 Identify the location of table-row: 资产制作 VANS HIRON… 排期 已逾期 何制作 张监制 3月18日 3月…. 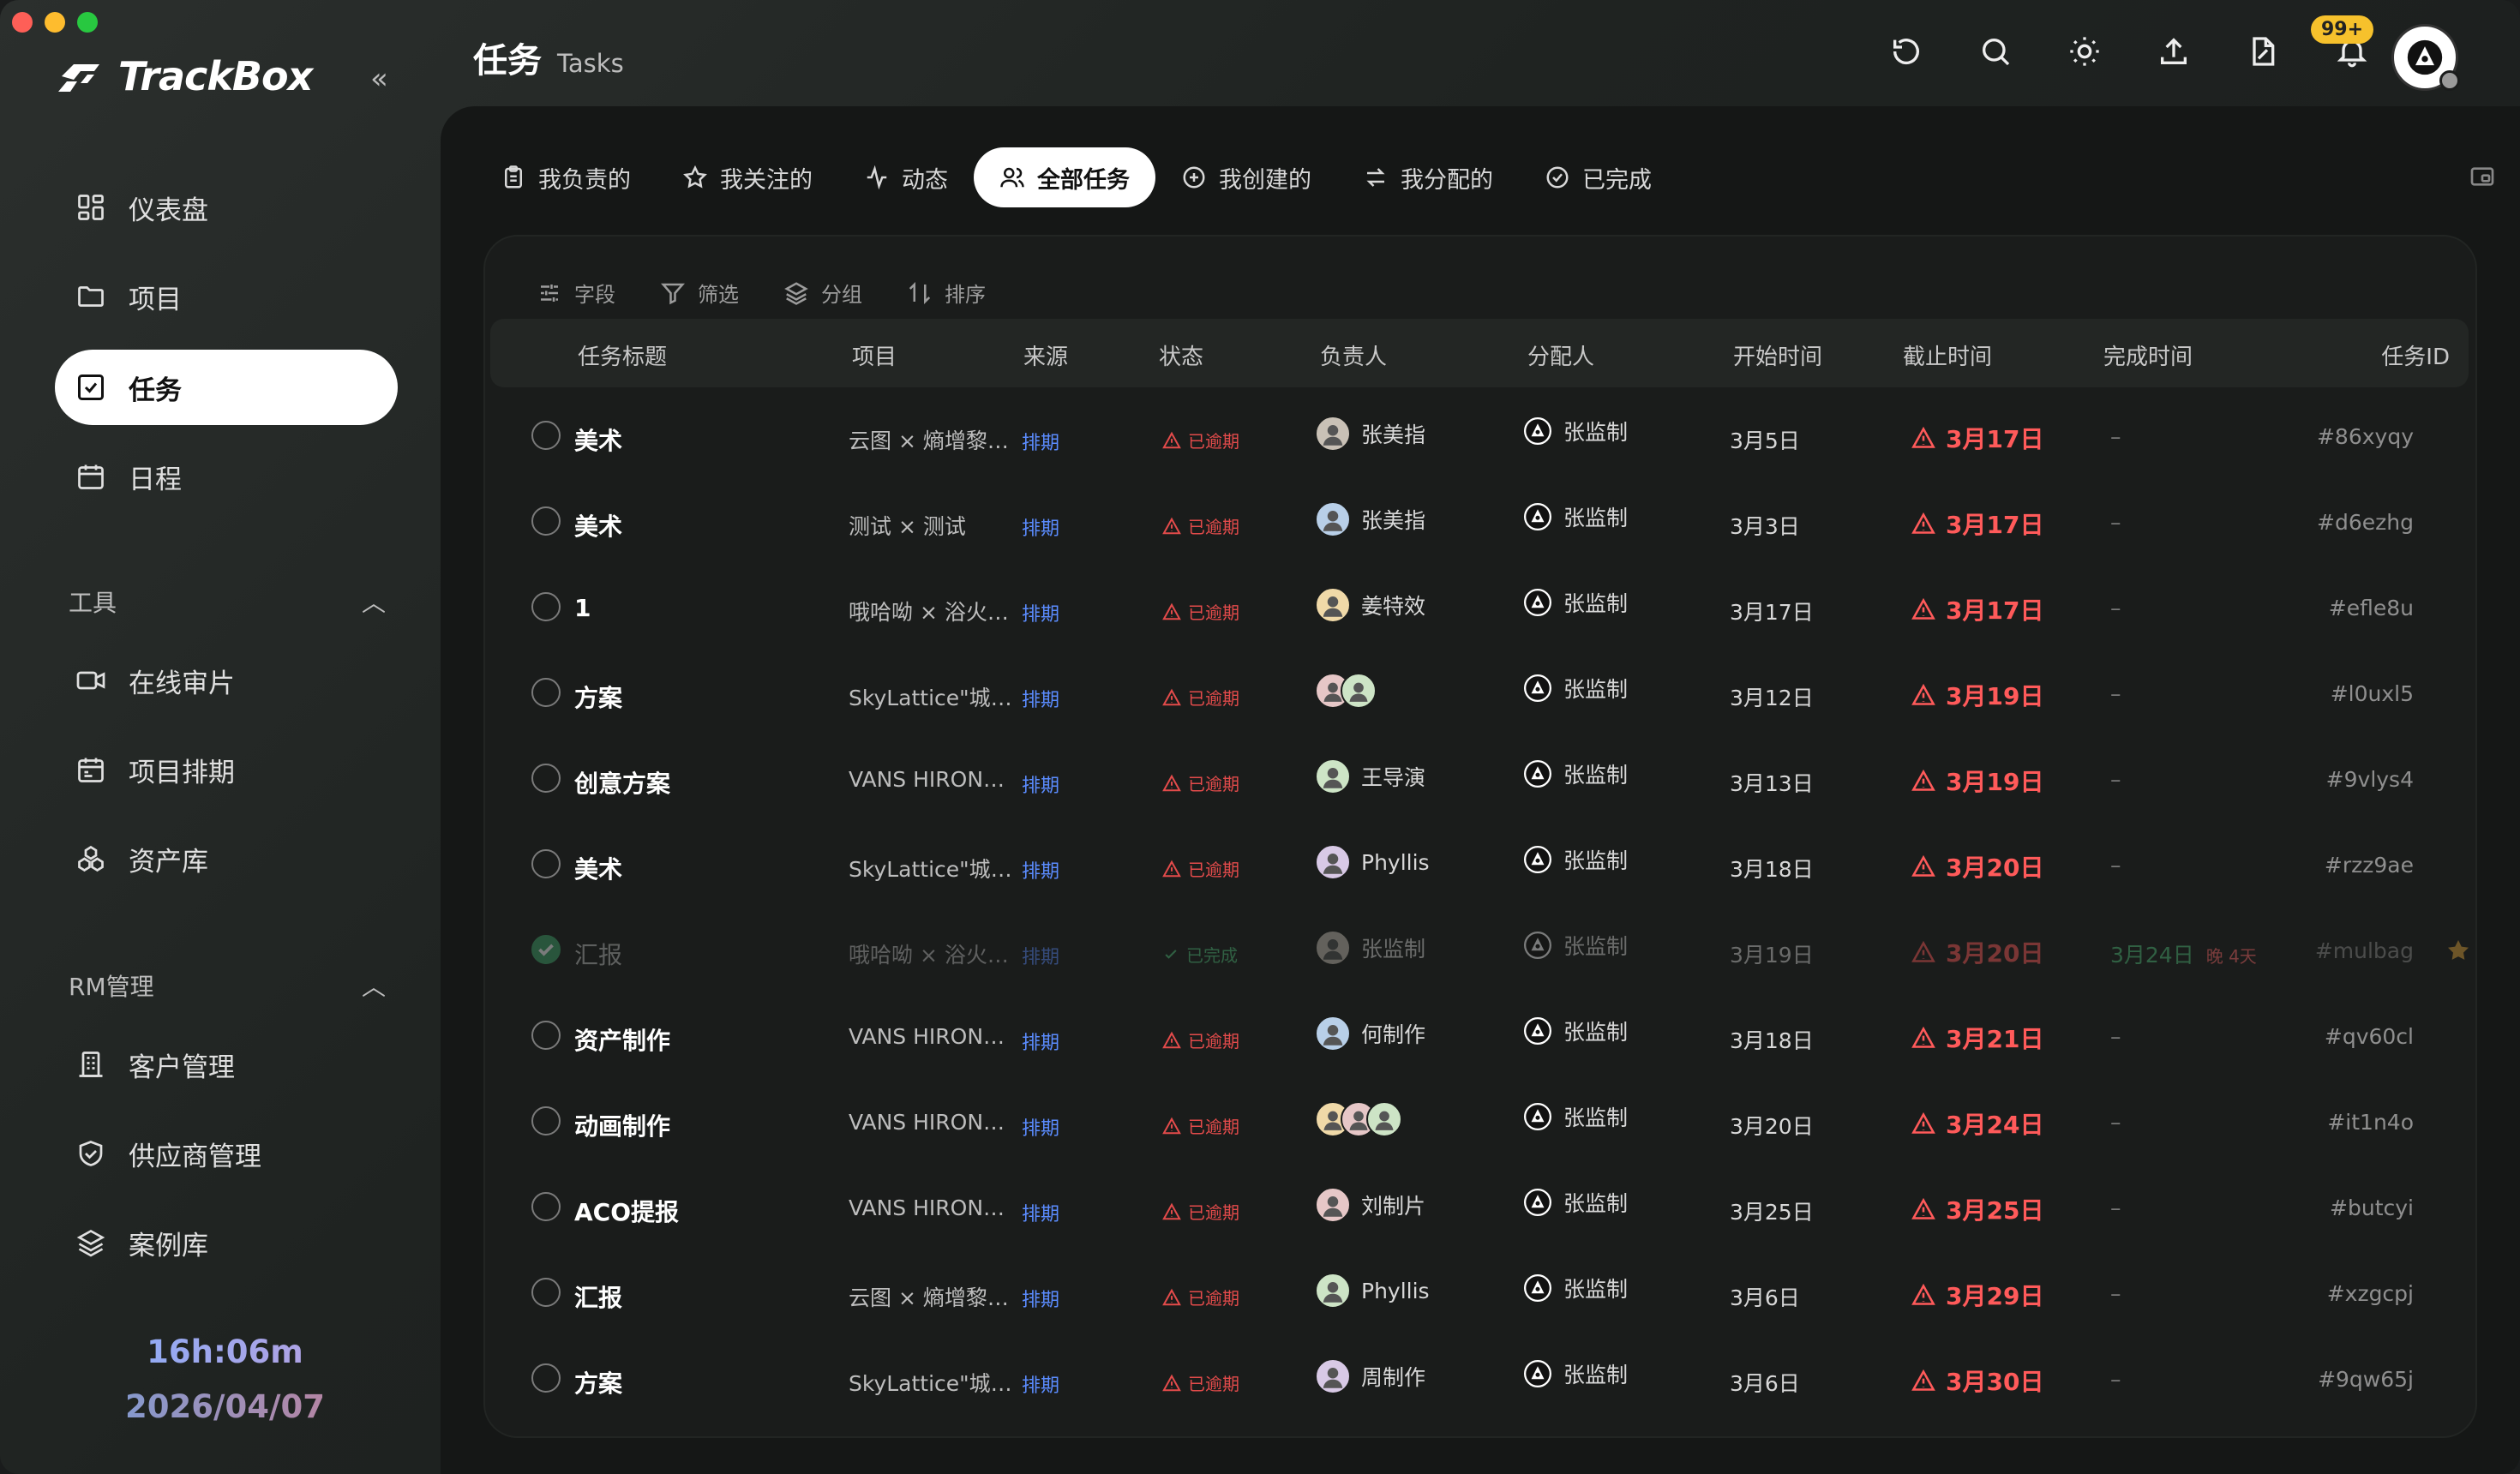
(1480, 1038).